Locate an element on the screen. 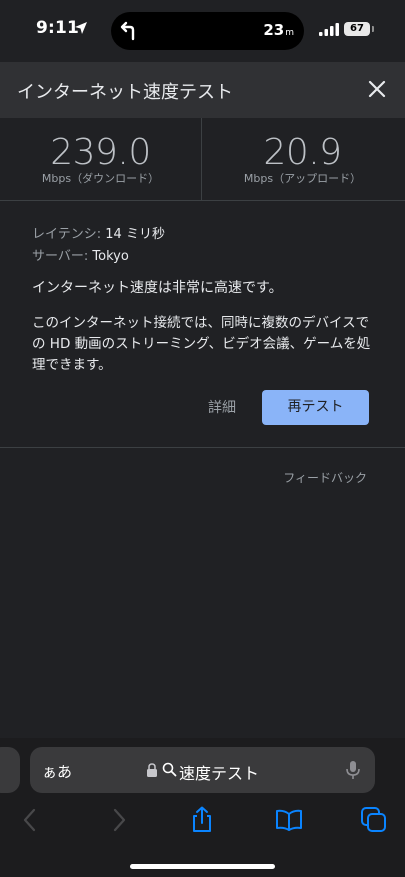 The image size is (405, 877). page-settings-button: ぁあ is located at coordinates (57, 771).